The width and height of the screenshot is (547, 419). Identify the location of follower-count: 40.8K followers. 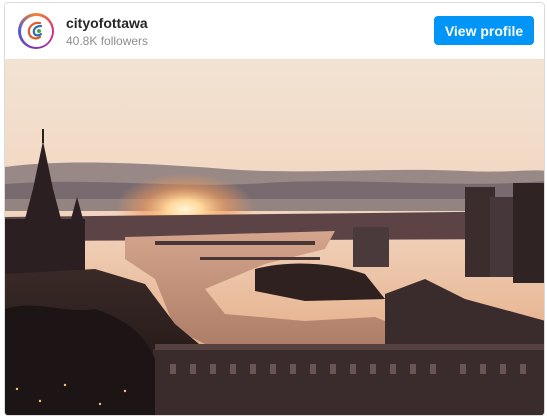
(107, 41).